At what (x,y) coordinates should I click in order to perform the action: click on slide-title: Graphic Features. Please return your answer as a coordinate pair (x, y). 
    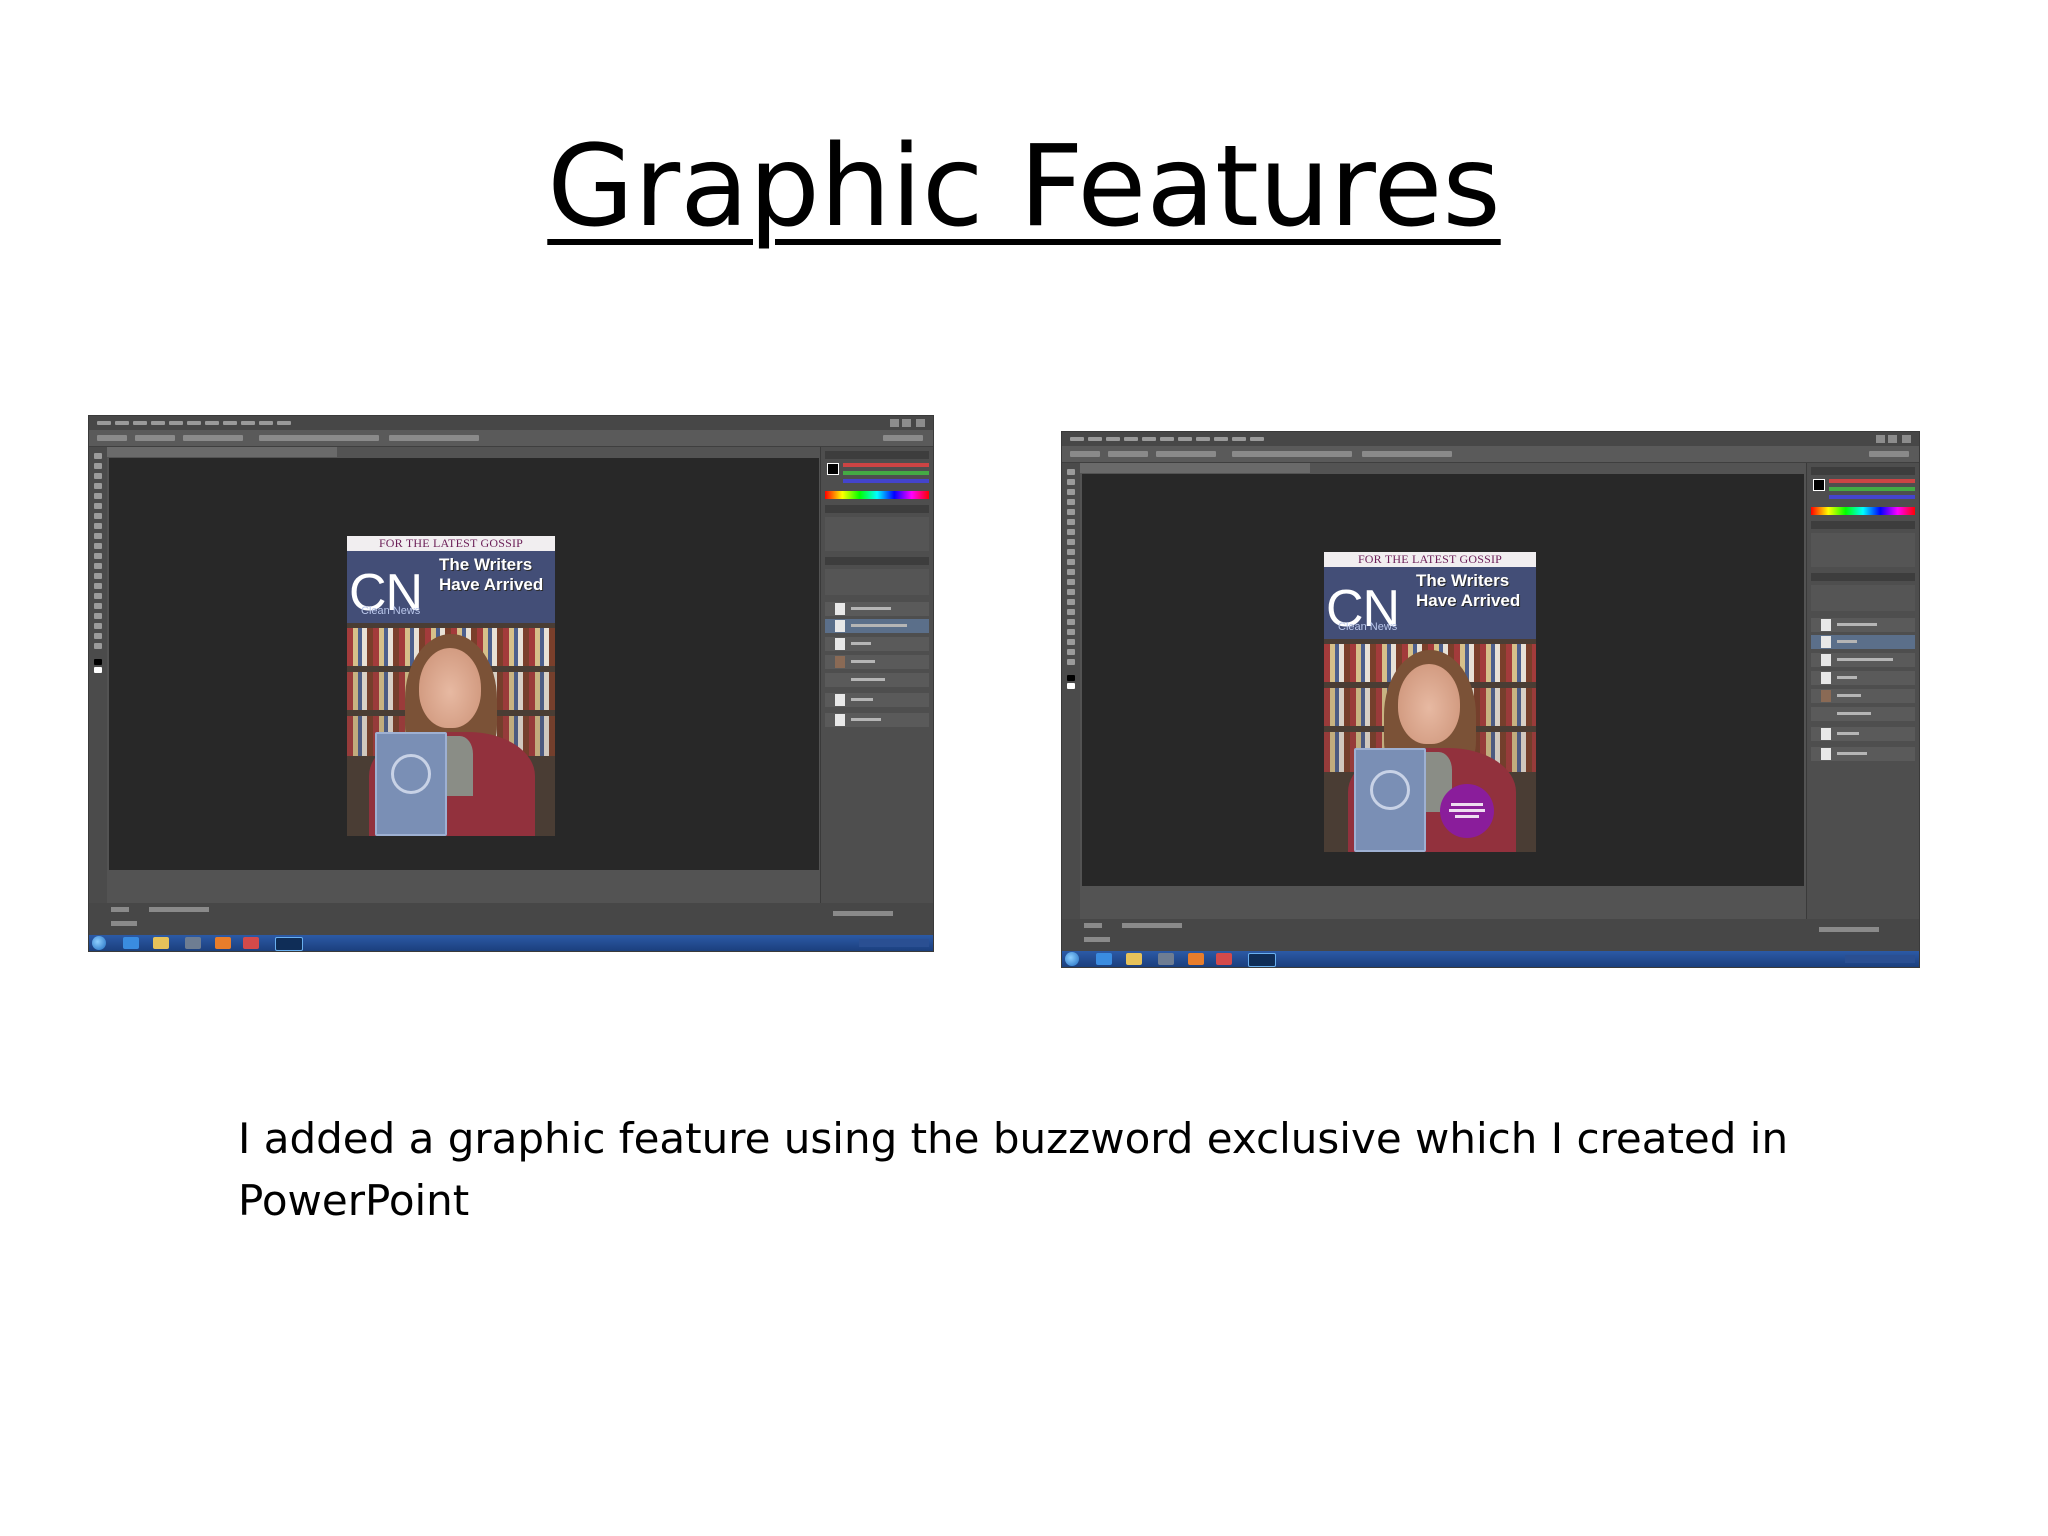
    Looking at the image, I should click on (1024, 187).